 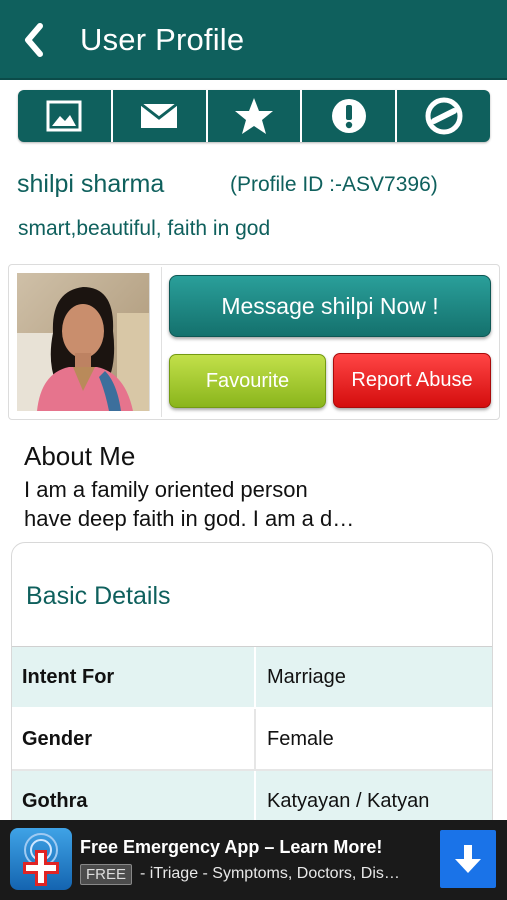 What do you see at coordinates (80, 456) in the screenshot?
I see `about-me-heading: About Me` at bounding box center [80, 456].